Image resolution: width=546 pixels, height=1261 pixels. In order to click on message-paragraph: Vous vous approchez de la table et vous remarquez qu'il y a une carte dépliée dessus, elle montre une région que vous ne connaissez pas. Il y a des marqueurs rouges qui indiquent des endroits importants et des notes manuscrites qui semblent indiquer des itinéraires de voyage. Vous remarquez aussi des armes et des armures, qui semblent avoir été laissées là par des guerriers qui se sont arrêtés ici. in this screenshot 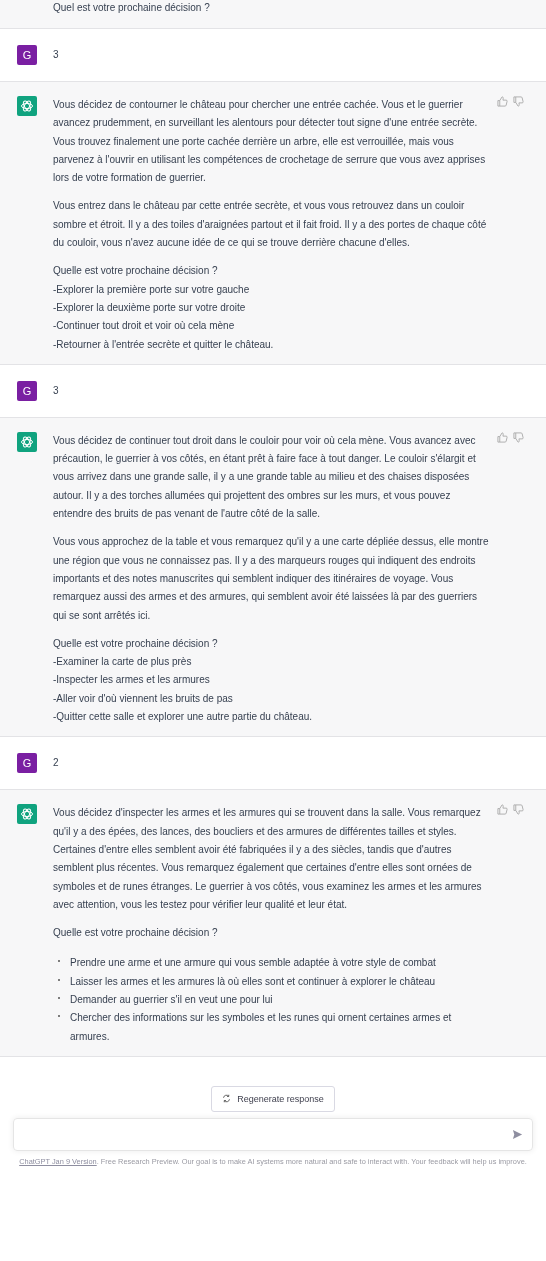, I will do `click(271, 579)`.